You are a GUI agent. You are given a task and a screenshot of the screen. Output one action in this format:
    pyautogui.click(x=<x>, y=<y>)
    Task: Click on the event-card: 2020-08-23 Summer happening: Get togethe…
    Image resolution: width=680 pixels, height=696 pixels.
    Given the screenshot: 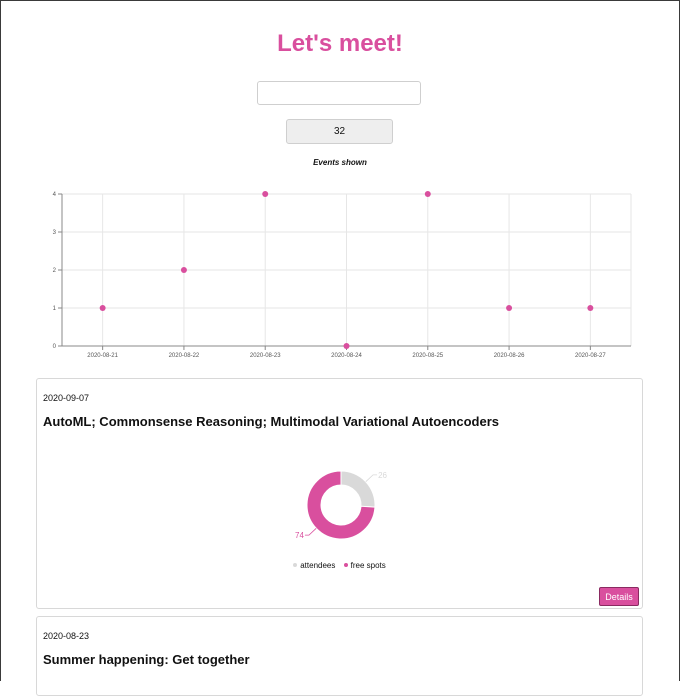 What is the action you would take?
    pyautogui.click(x=339, y=656)
    